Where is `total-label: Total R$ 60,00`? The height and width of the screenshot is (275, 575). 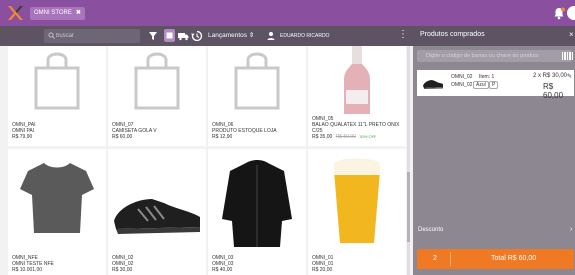 total-label: Total R$ 60,00 is located at coordinates (514, 258).